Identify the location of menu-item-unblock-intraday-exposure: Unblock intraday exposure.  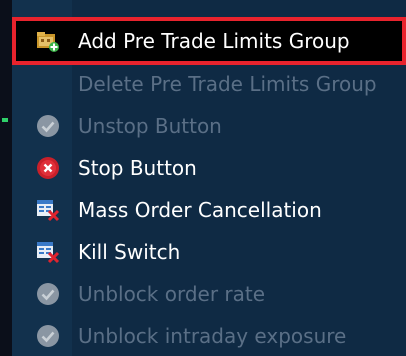
(210, 335).